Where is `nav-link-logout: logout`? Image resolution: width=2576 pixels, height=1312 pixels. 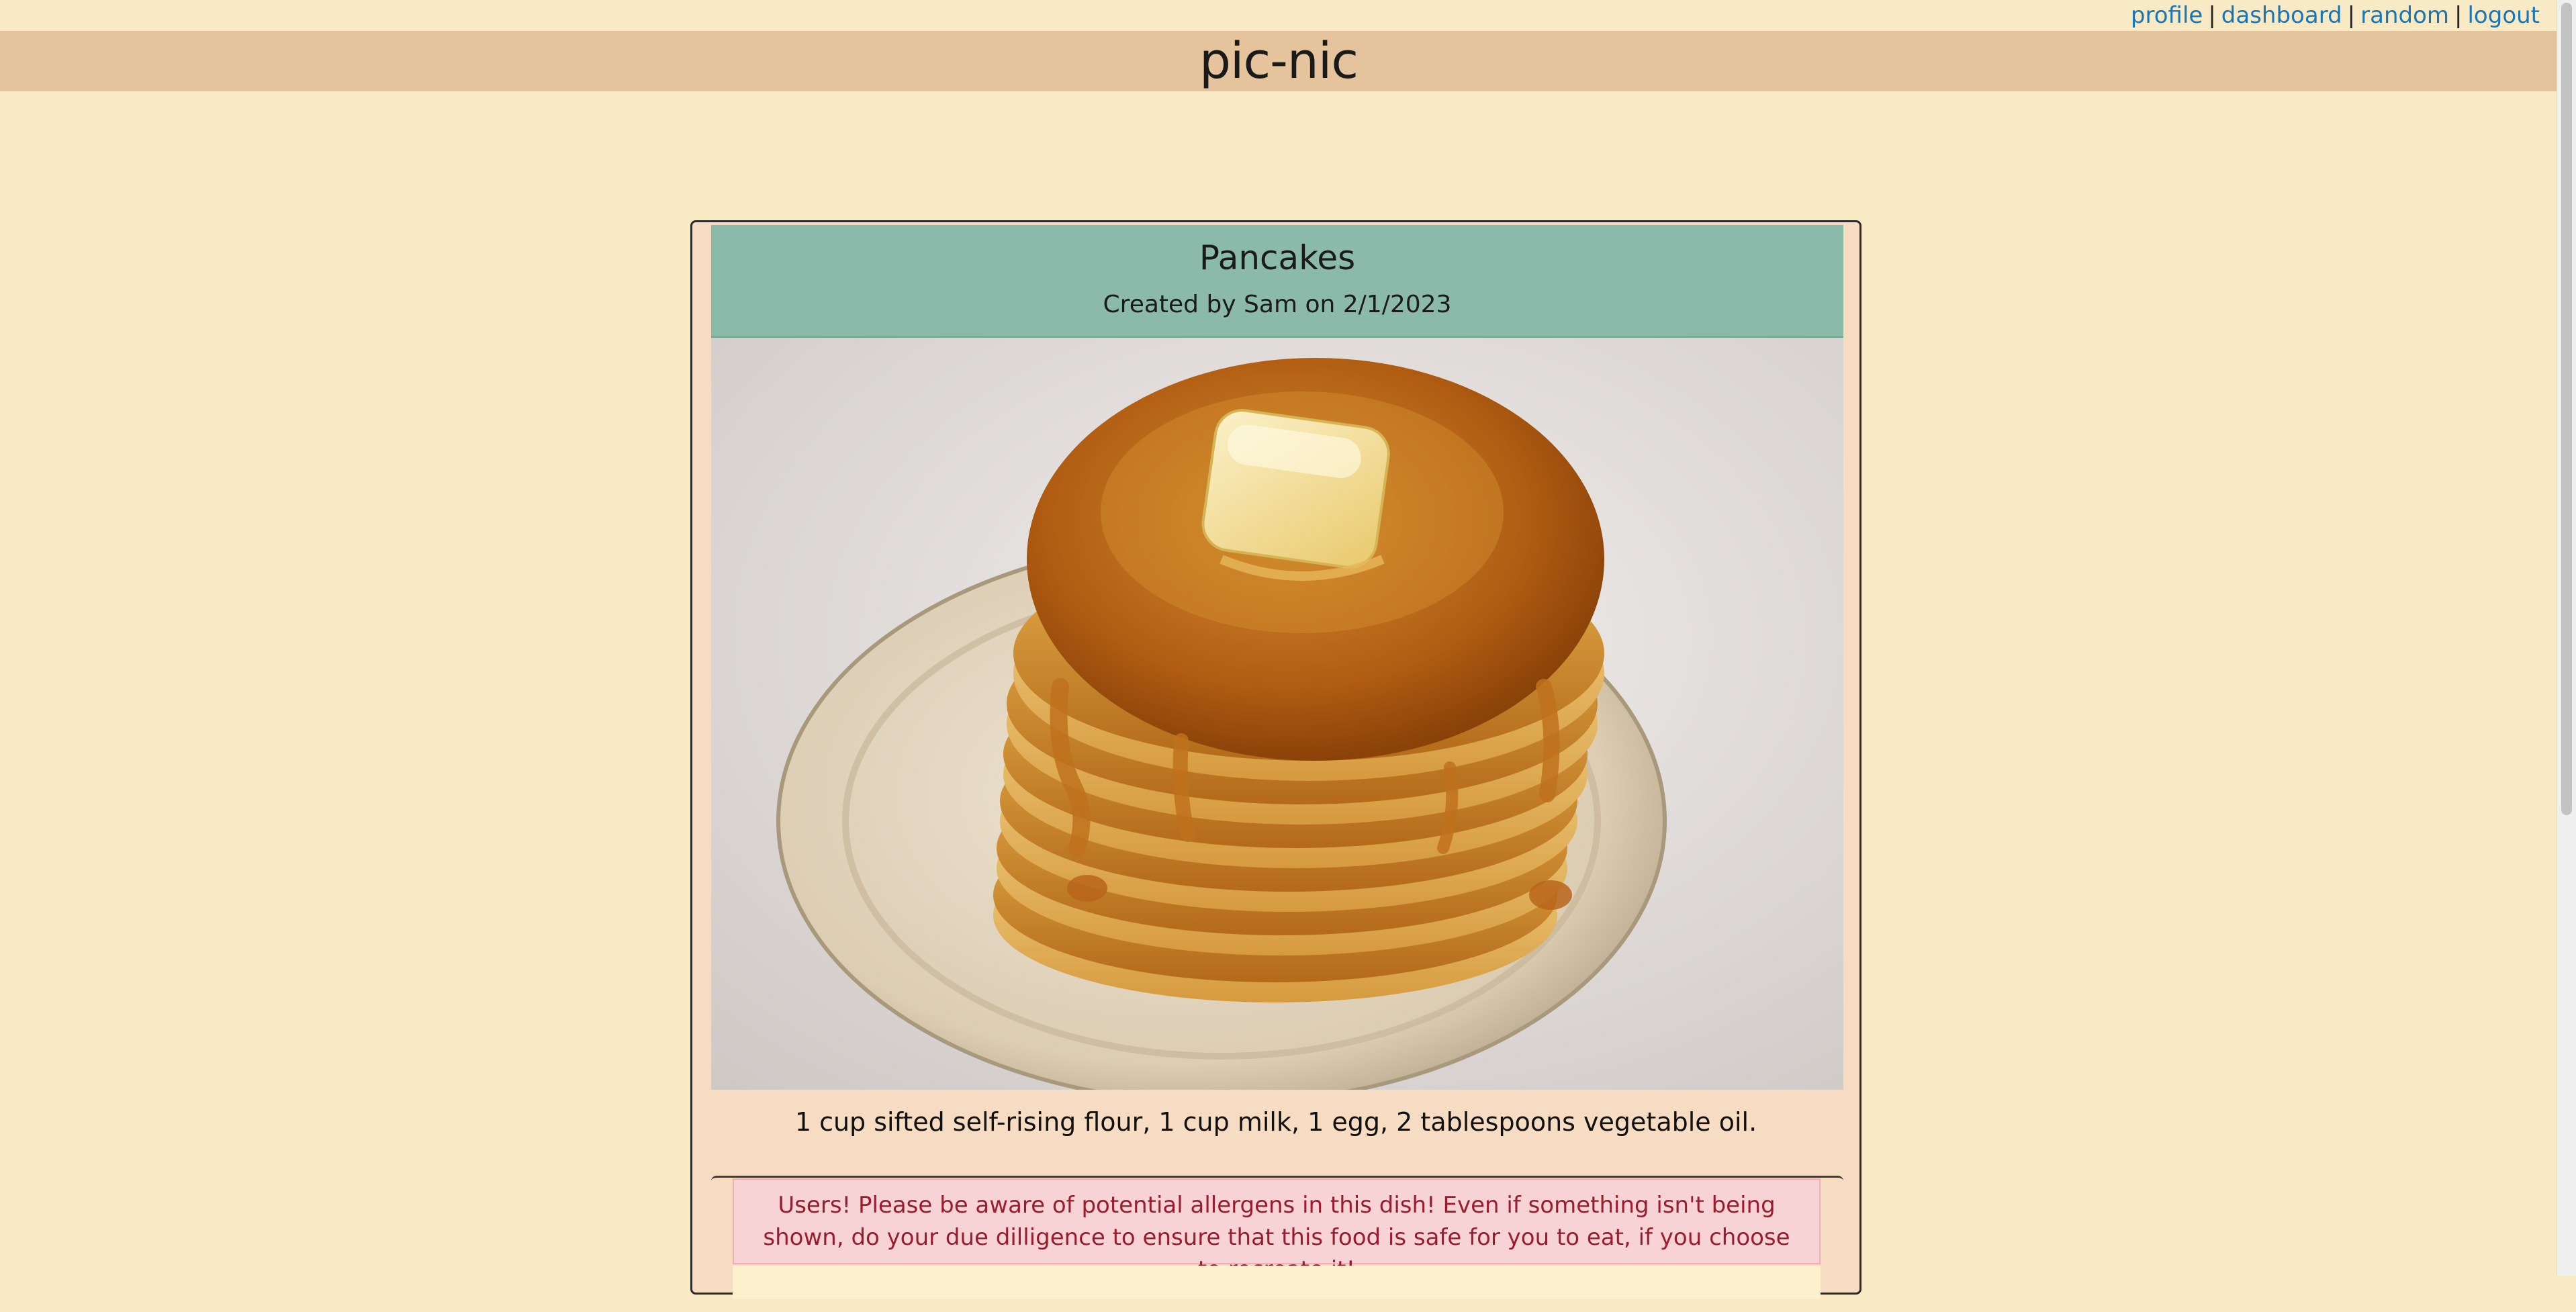
nav-link-logout: logout is located at coordinates (2503, 15).